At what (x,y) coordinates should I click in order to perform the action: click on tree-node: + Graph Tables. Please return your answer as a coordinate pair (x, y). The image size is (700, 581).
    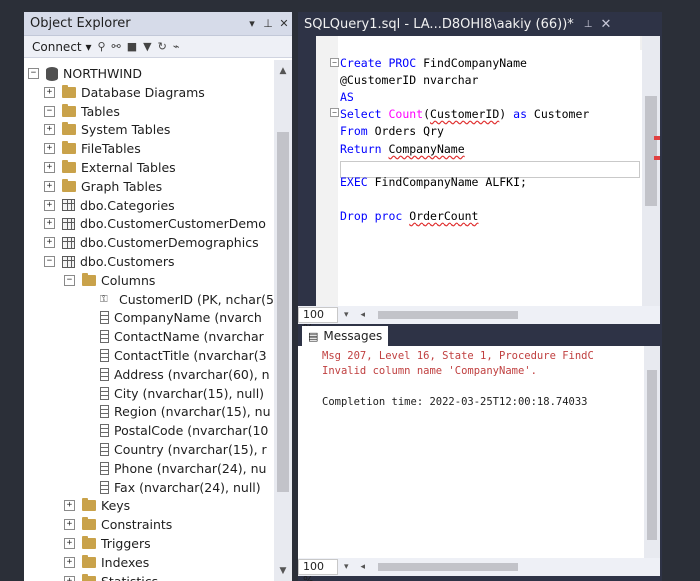
    Looking at the image, I should click on (103, 186).